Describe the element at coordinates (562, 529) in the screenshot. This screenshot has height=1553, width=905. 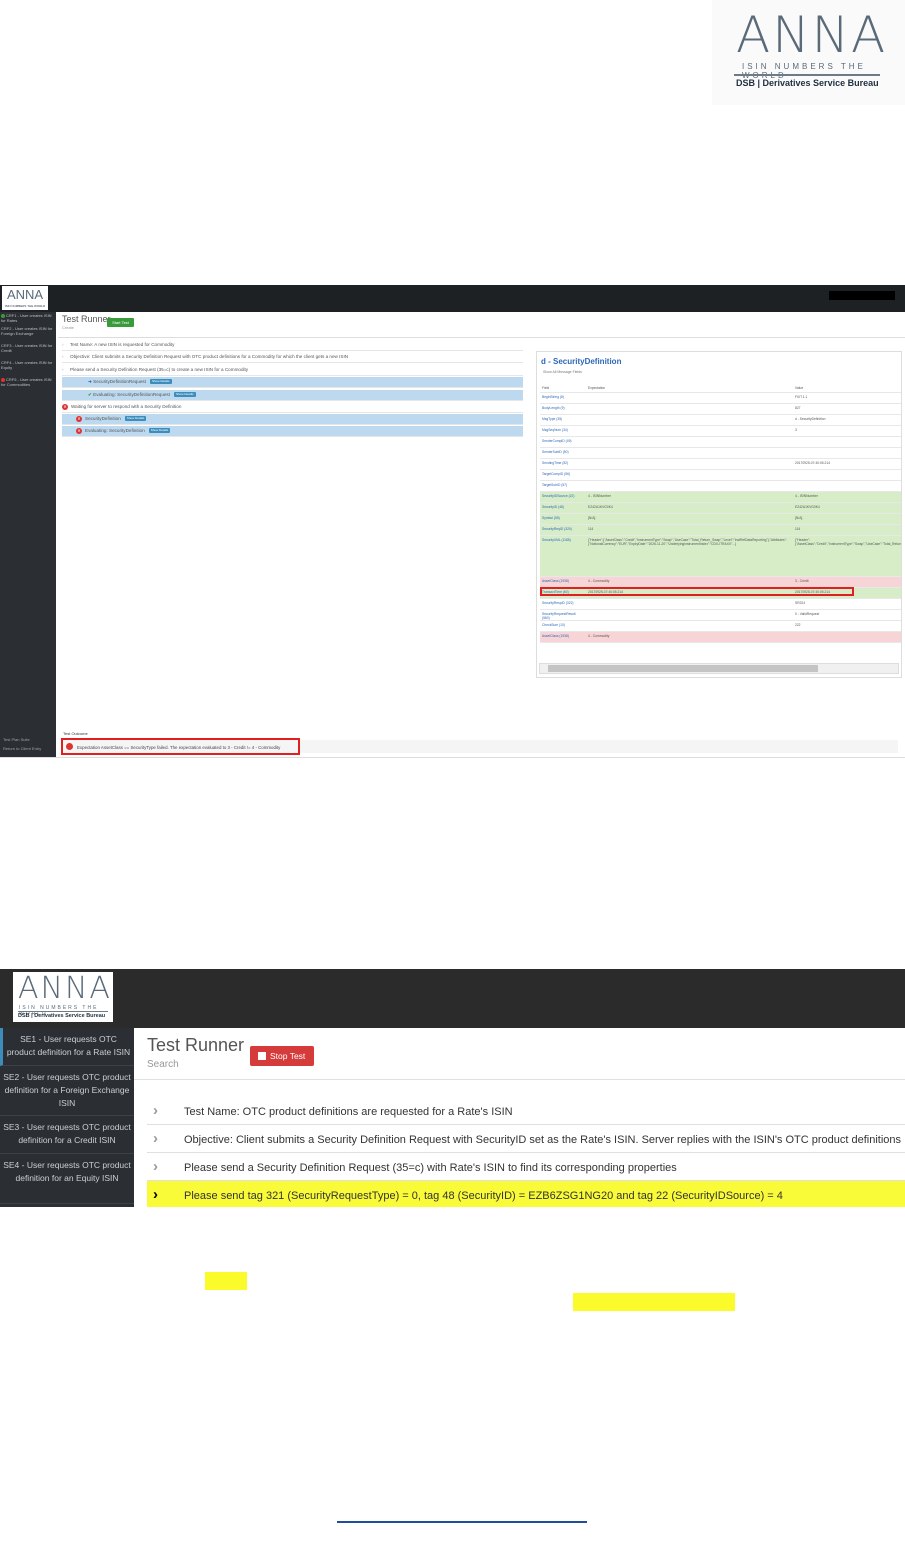
I see `field-name-cell: SecurityReqID (320)` at that location.